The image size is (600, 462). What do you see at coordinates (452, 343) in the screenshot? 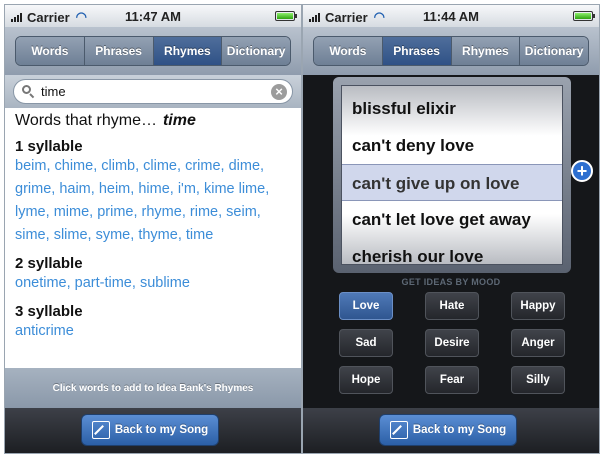
I see `mood-button-desire: Desire` at bounding box center [452, 343].